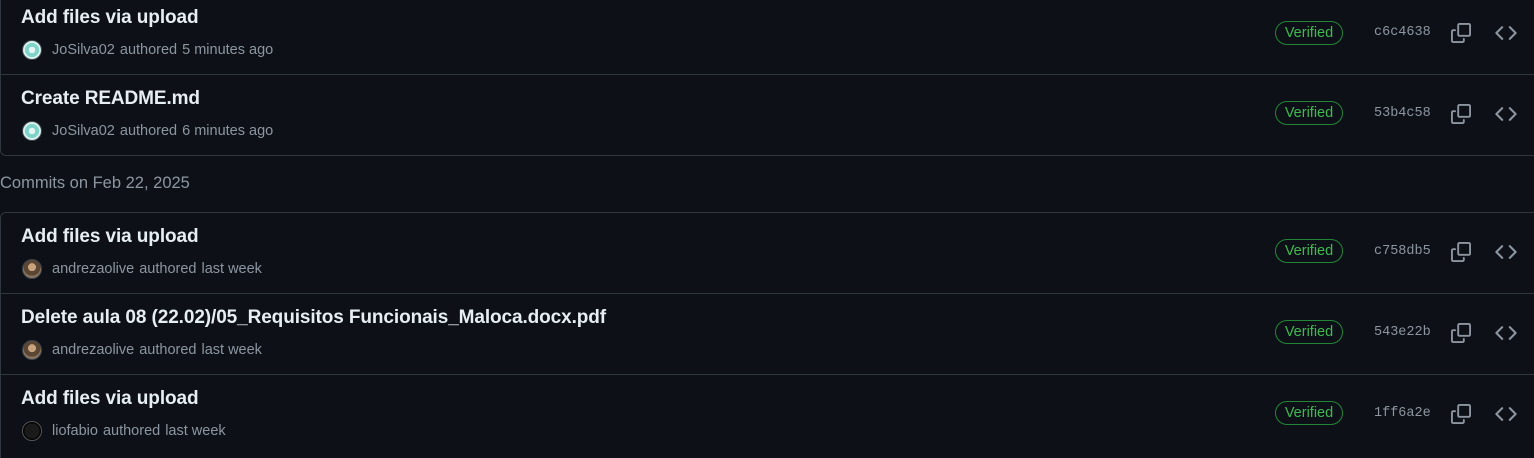 This screenshot has height=458, width=1534. I want to click on commit-meta: liofabio authored last week, so click(124, 431).